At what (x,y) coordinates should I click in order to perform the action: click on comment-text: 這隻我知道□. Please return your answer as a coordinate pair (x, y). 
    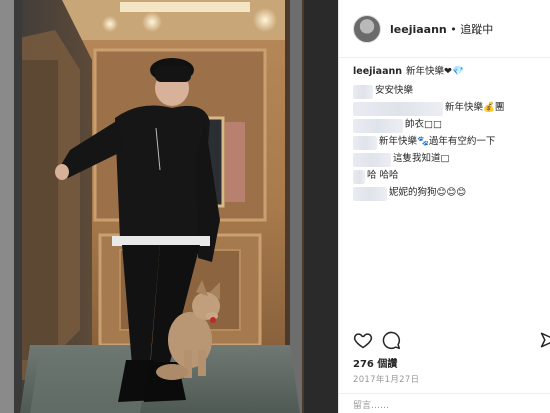
    Looking at the image, I should click on (421, 158).